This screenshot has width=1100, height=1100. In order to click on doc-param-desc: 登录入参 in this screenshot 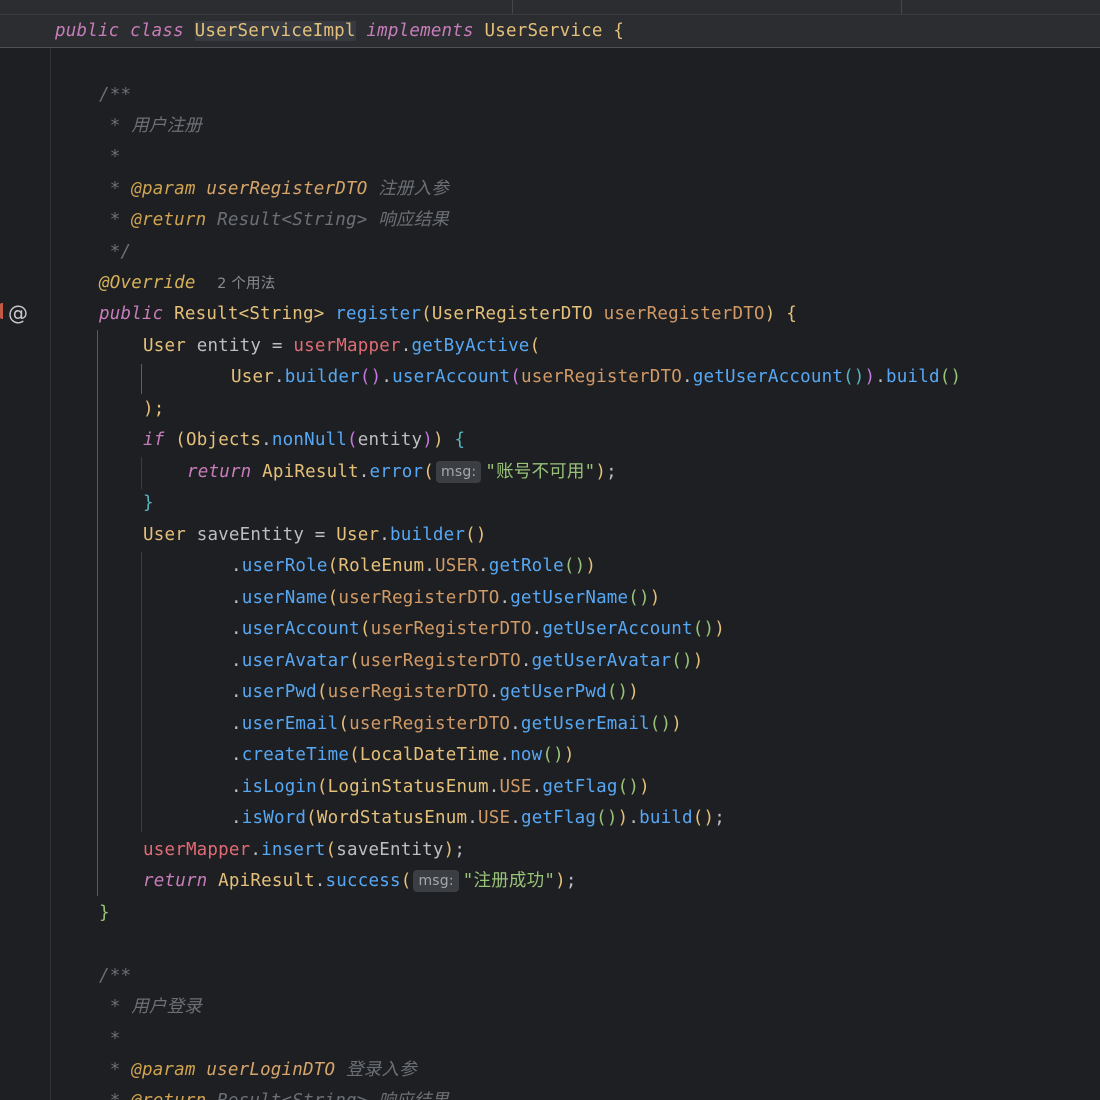, I will do `click(381, 1070)`.